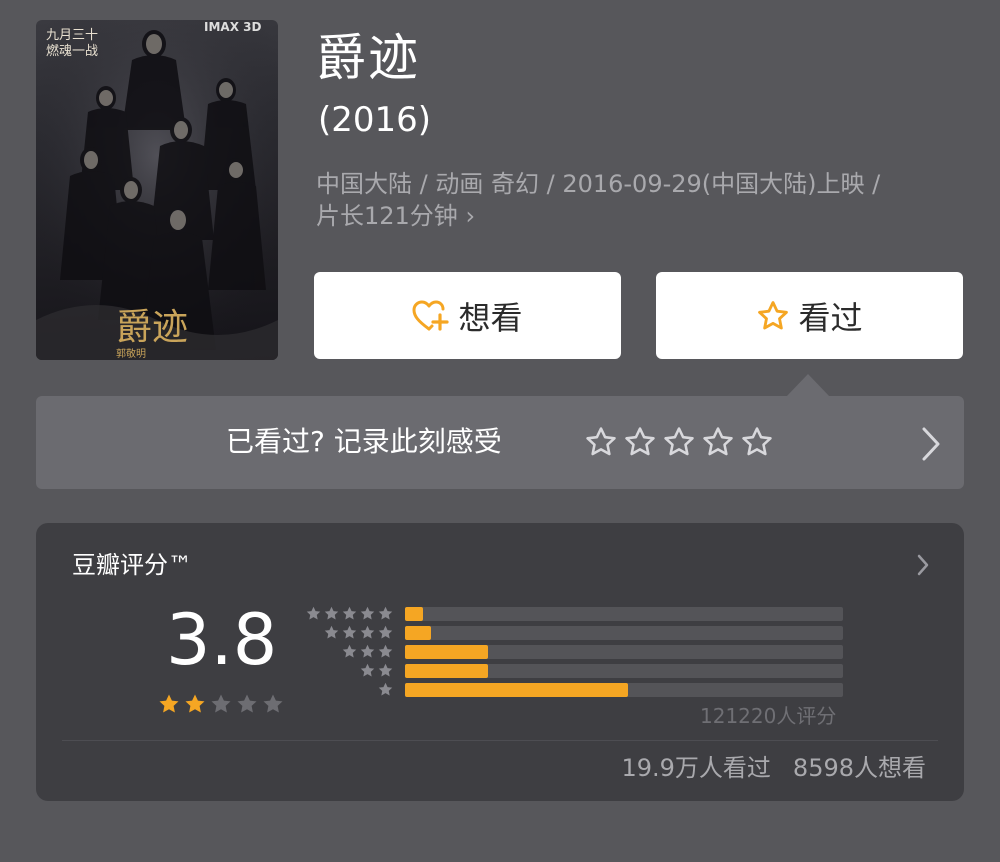  I want to click on meta-duration: 片长121分钟, so click(387, 216).